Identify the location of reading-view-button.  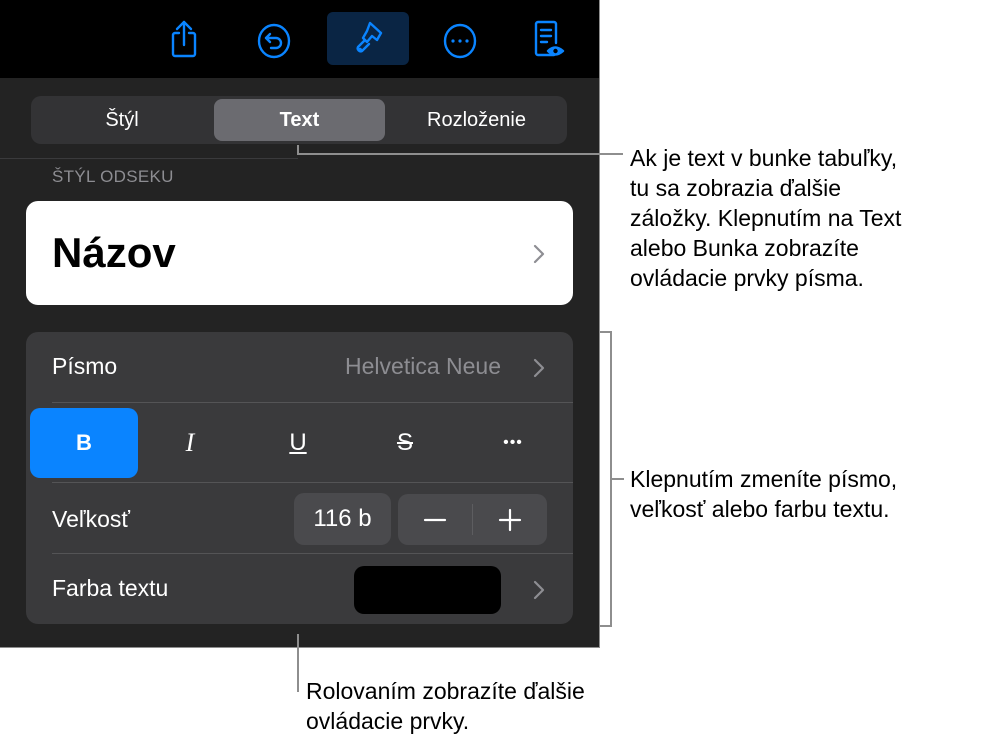
(548, 38).